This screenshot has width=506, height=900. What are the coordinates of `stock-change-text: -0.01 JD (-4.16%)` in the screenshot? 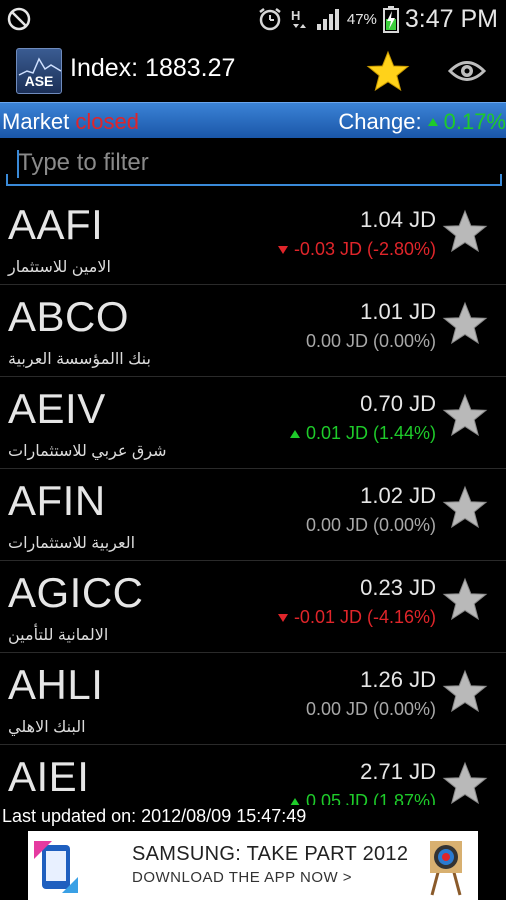 It's located at (364, 617).